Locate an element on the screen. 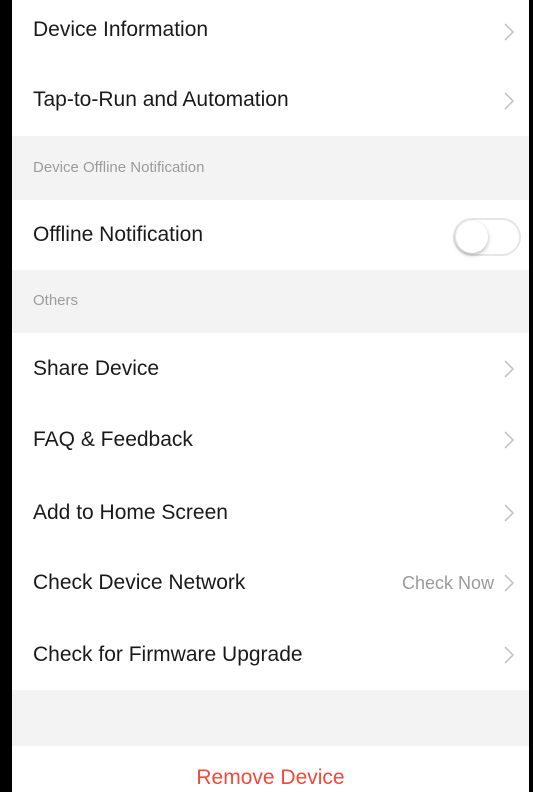  faq-feedback-row: FAQ & Feedback is located at coordinates (270, 439).